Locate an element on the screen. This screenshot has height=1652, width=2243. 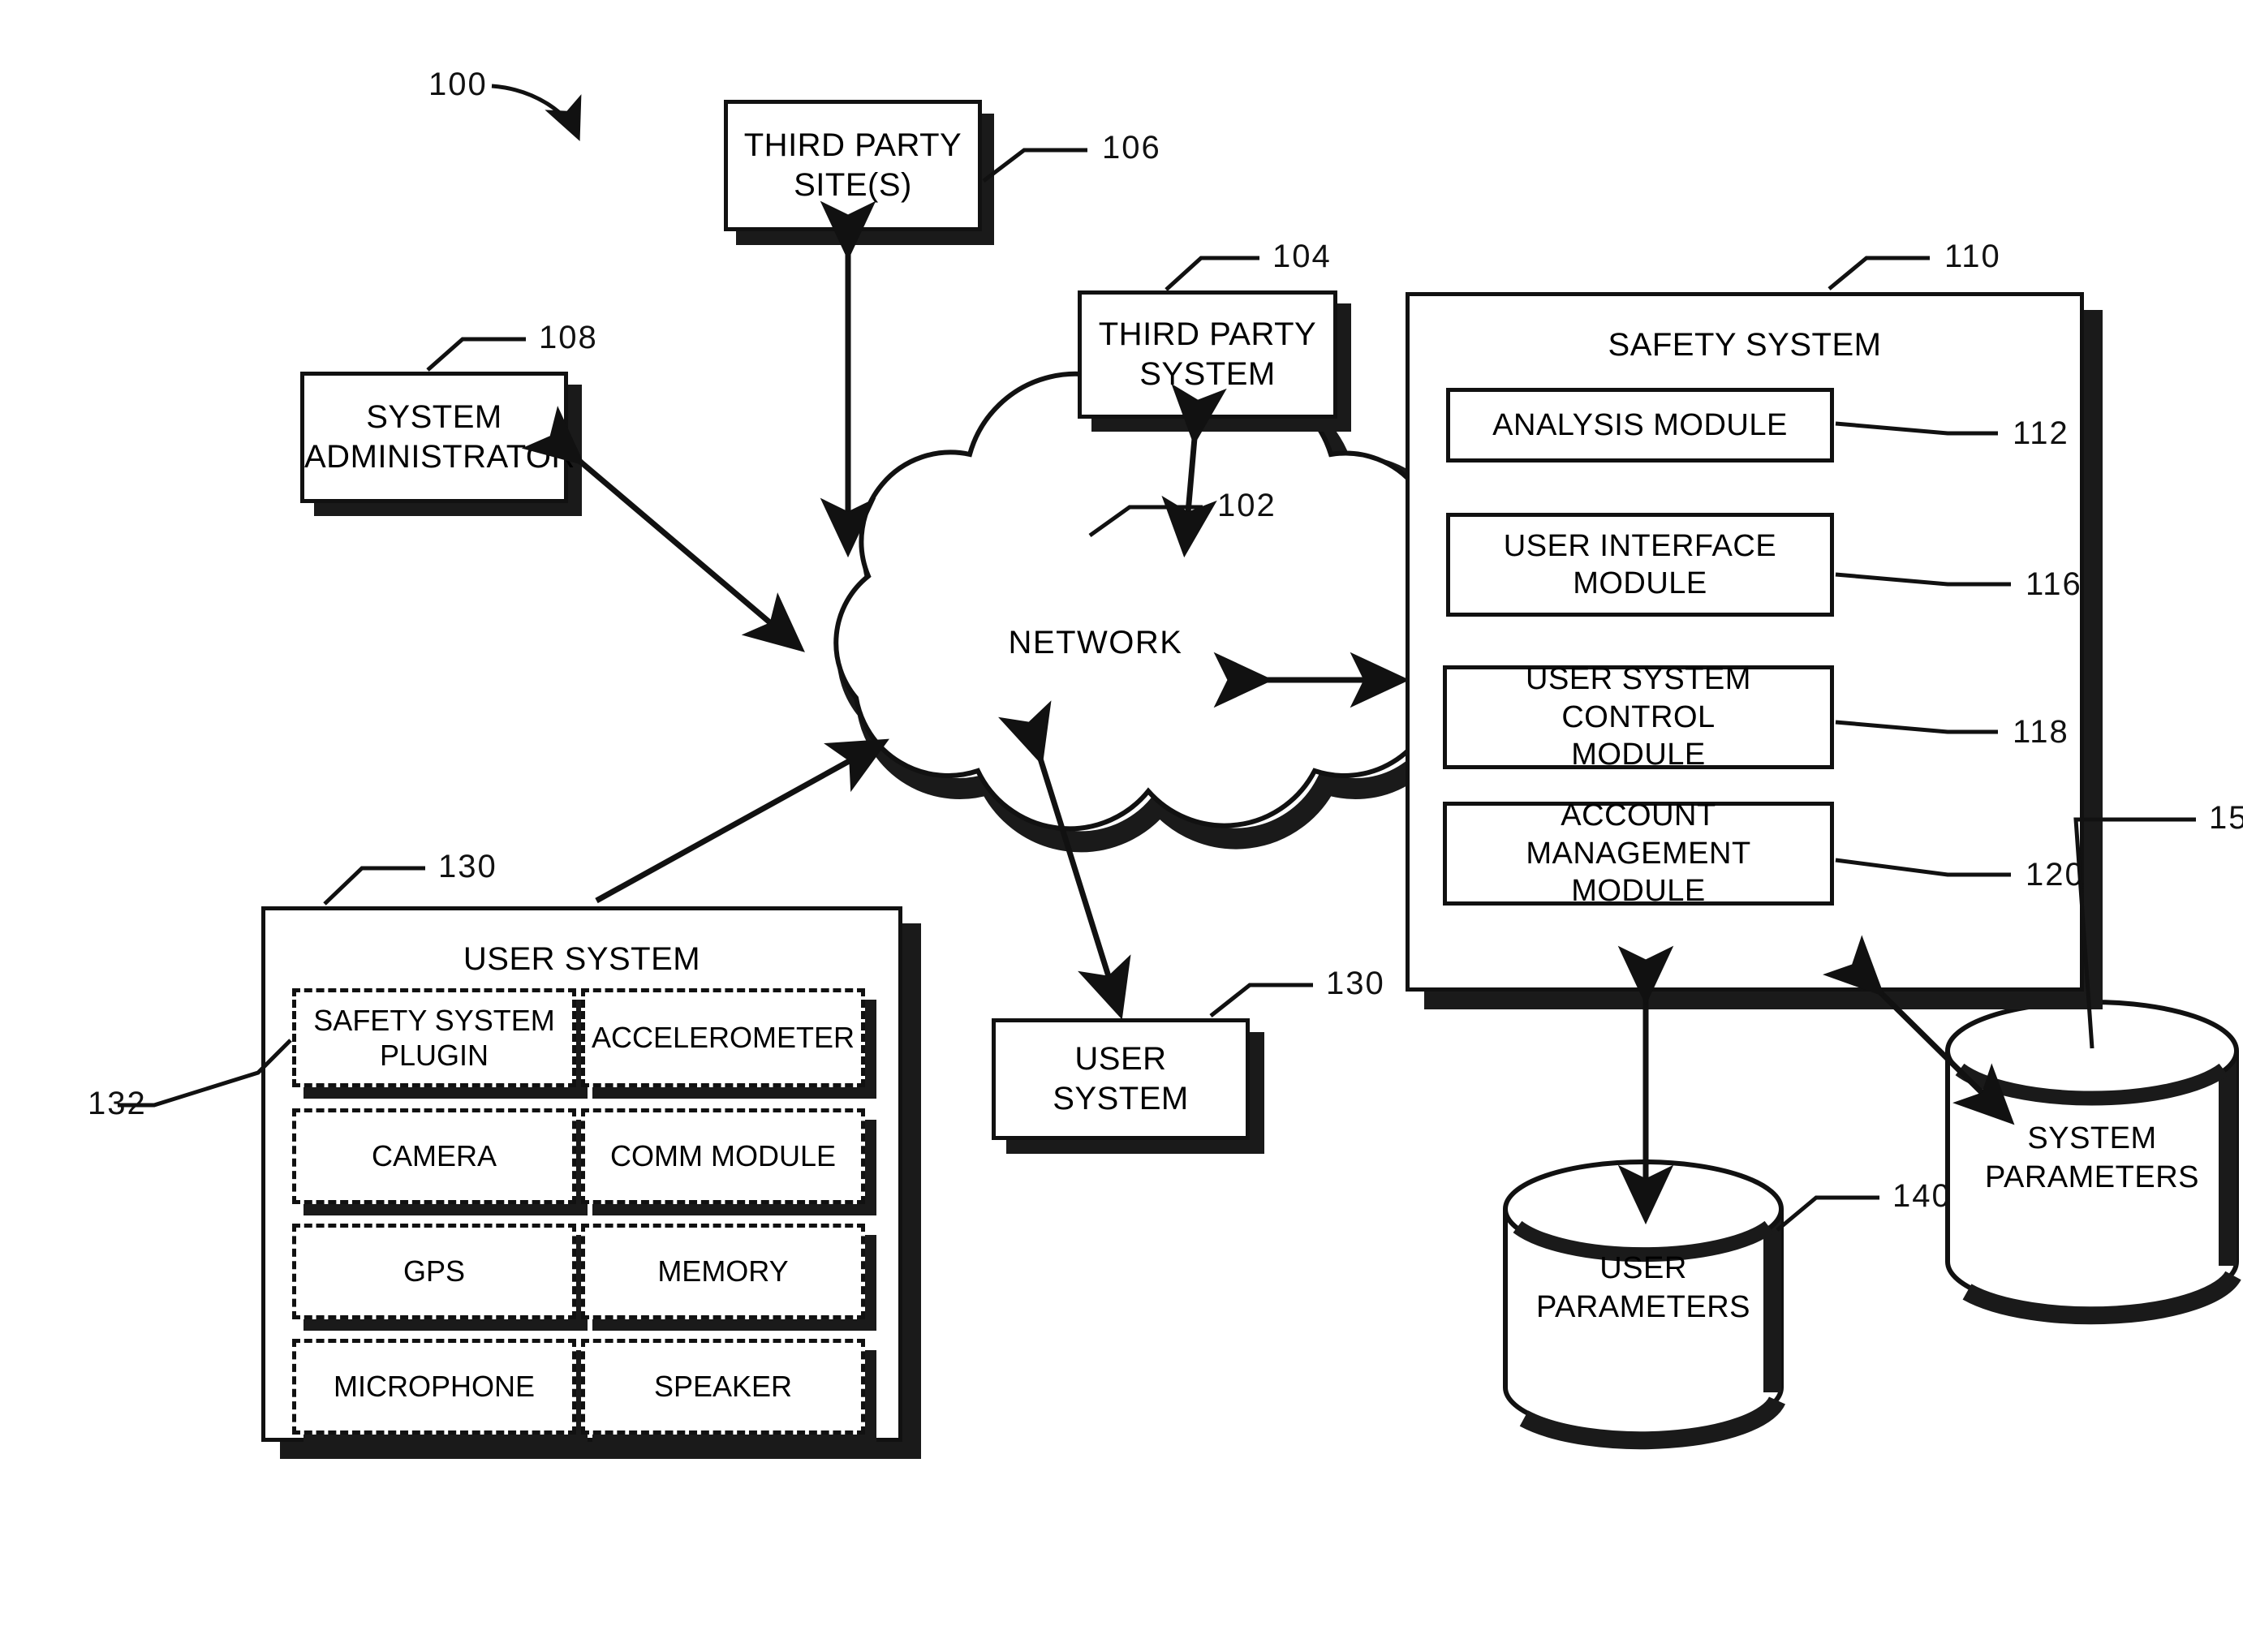
ref-140: 140 is located at coordinates (1922, 1196).